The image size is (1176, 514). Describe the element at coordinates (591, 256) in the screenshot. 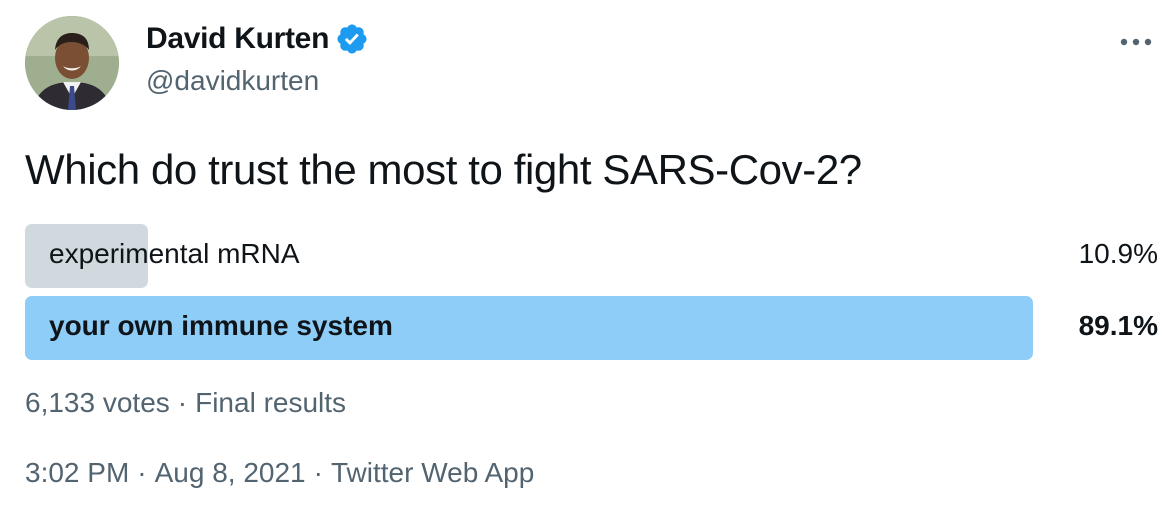

I see `poll-option: experimental mRNA 10.9%` at that location.